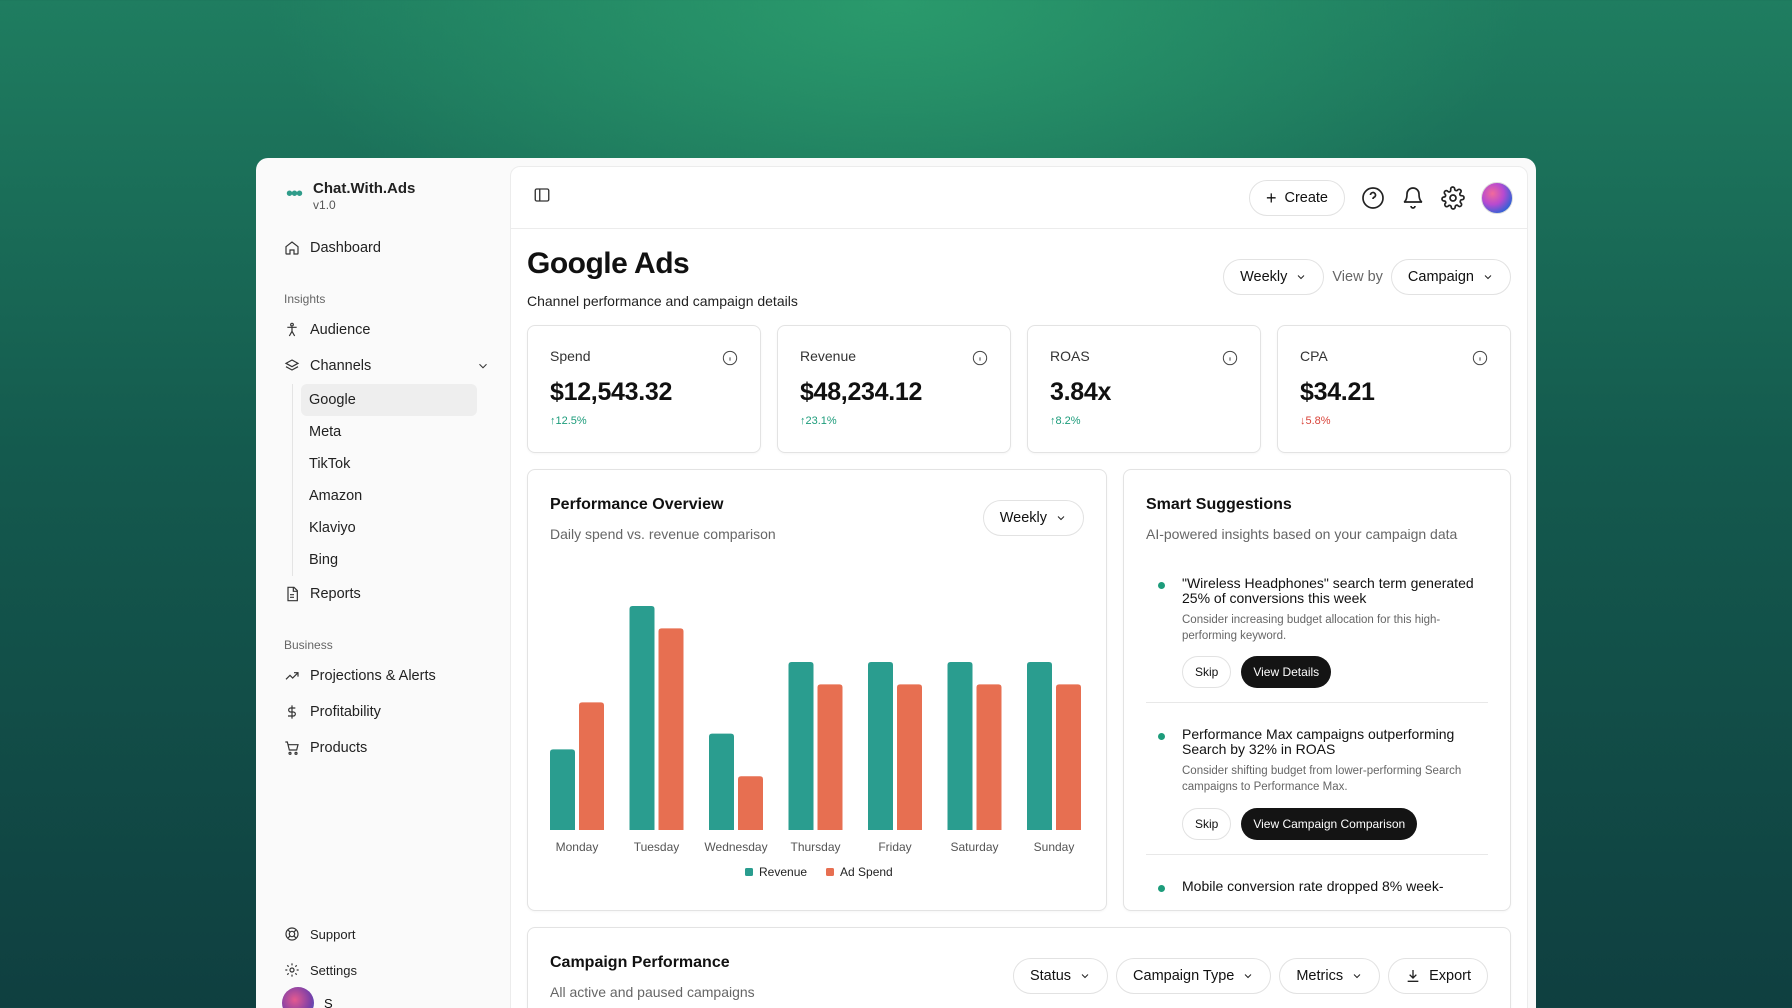 This screenshot has width=1792, height=1008. What do you see at coordinates (909, 757) in the screenshot?
I see `bar-ad-spend-friday` at bounding box center [909, 757].